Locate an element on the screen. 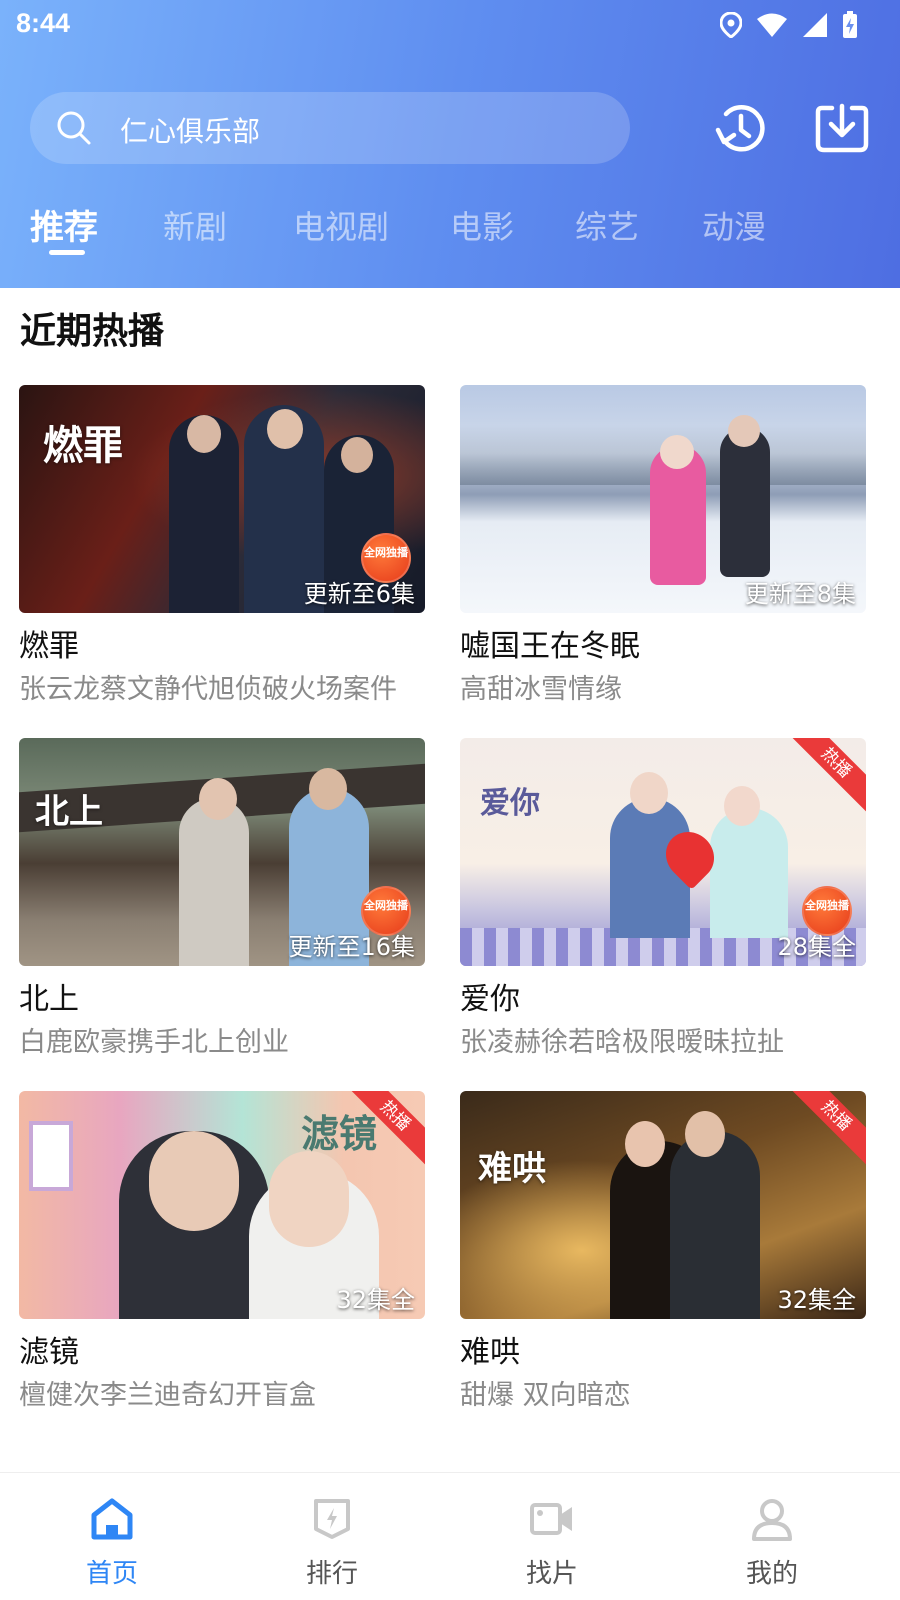 Image resolution: width=900 pixels, height=1600 pixels. nav-label: 我的 is located at coordinates (771, 1574).